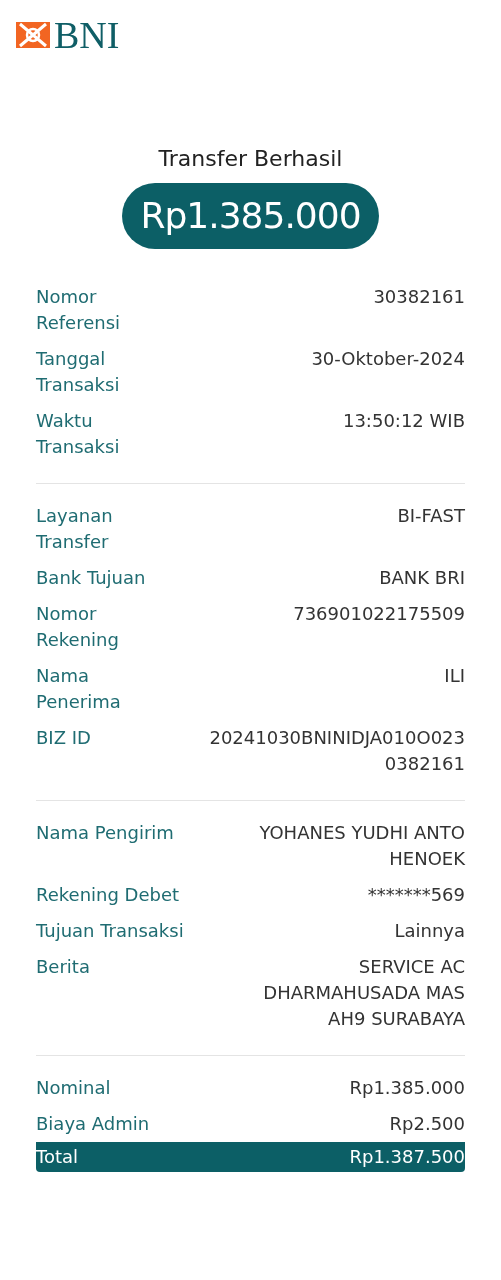 This screenshot has width=501, height=1280. What do you see at coordinates (64, 738) in the screenshot?
I see `detail-label: BIZ ID` at bounding box center [64, 738].